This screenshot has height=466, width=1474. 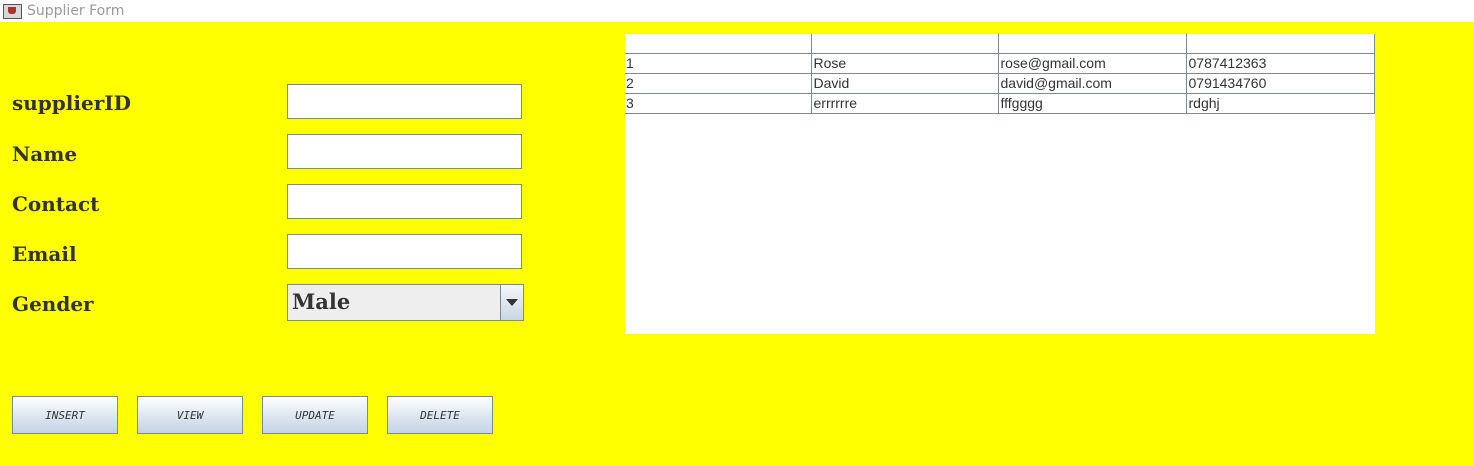 What do you see at coordinates (1092, 83) in the screenshot?
I see `table-cell: david@gmail.com` at bounding box center [1092, 83].